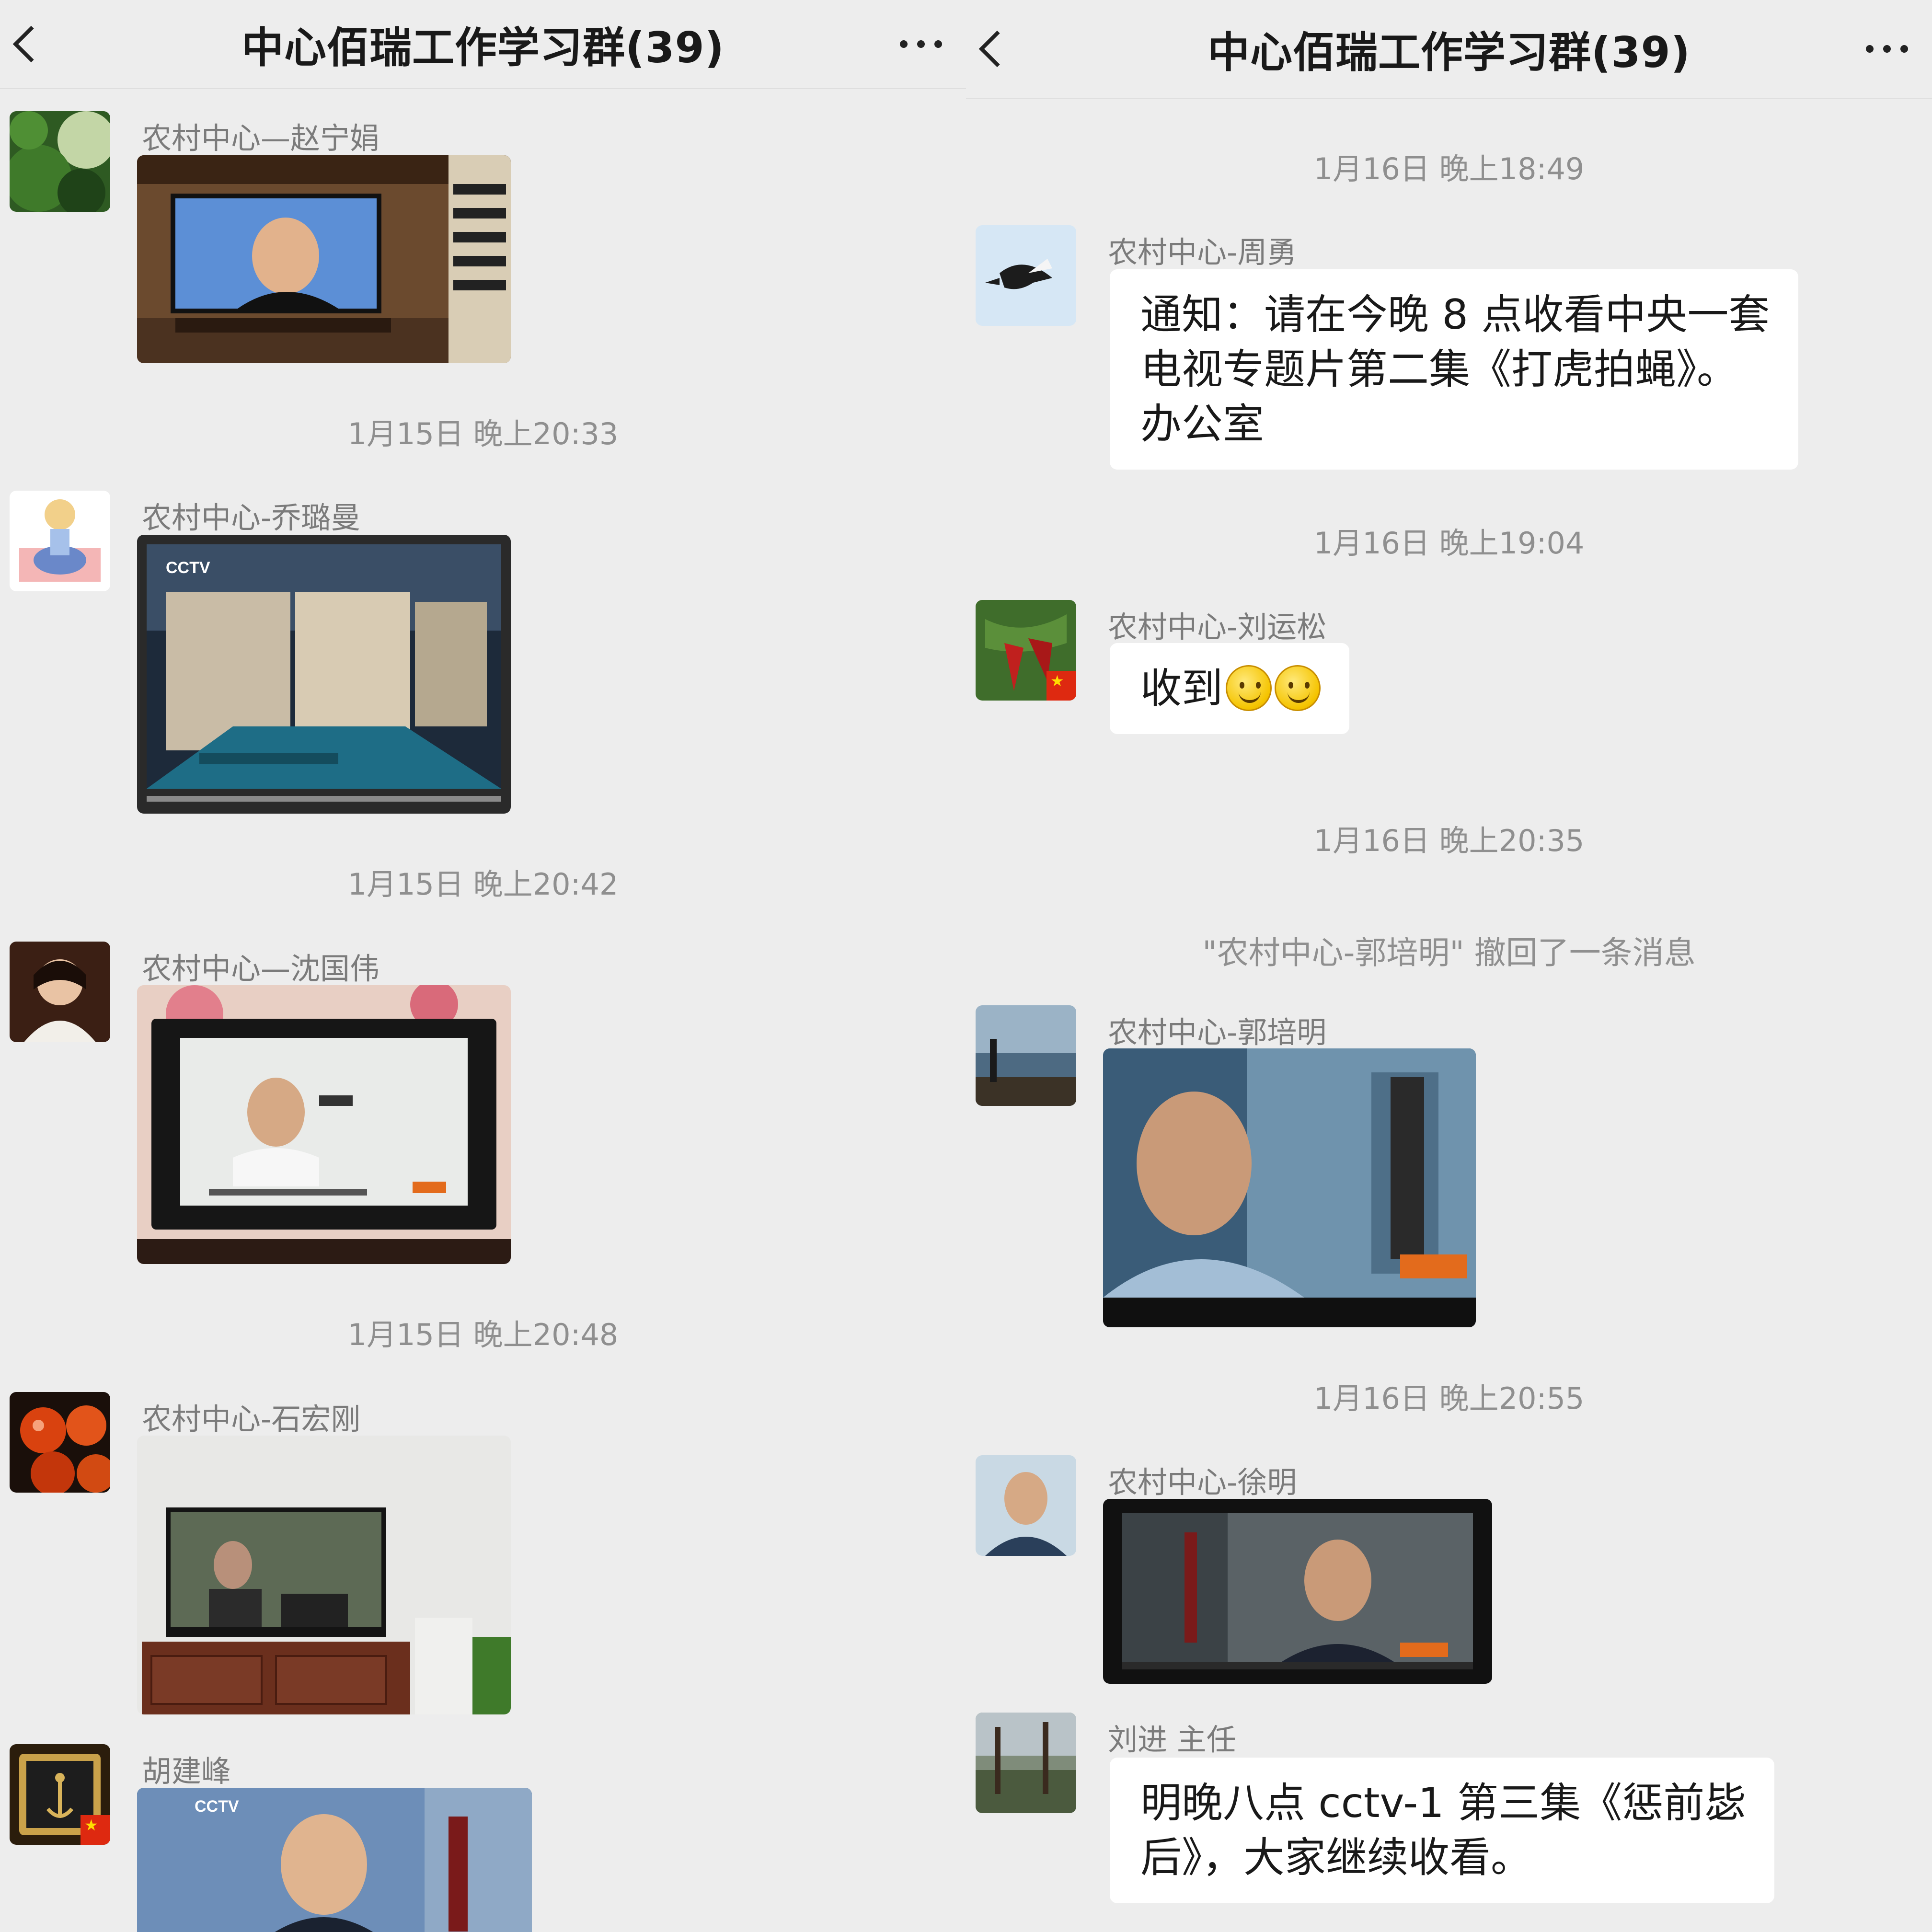 The image size is (1932, 1932). I want to click on sender-name: 农村中心-石宏刚, so click(251, 1419).